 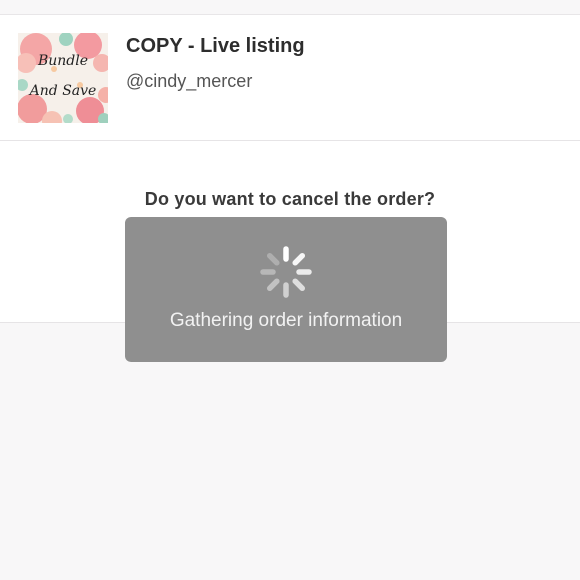 I want to click on thumbnail-text-line-1: Bundle, so click(x=63, y=61).